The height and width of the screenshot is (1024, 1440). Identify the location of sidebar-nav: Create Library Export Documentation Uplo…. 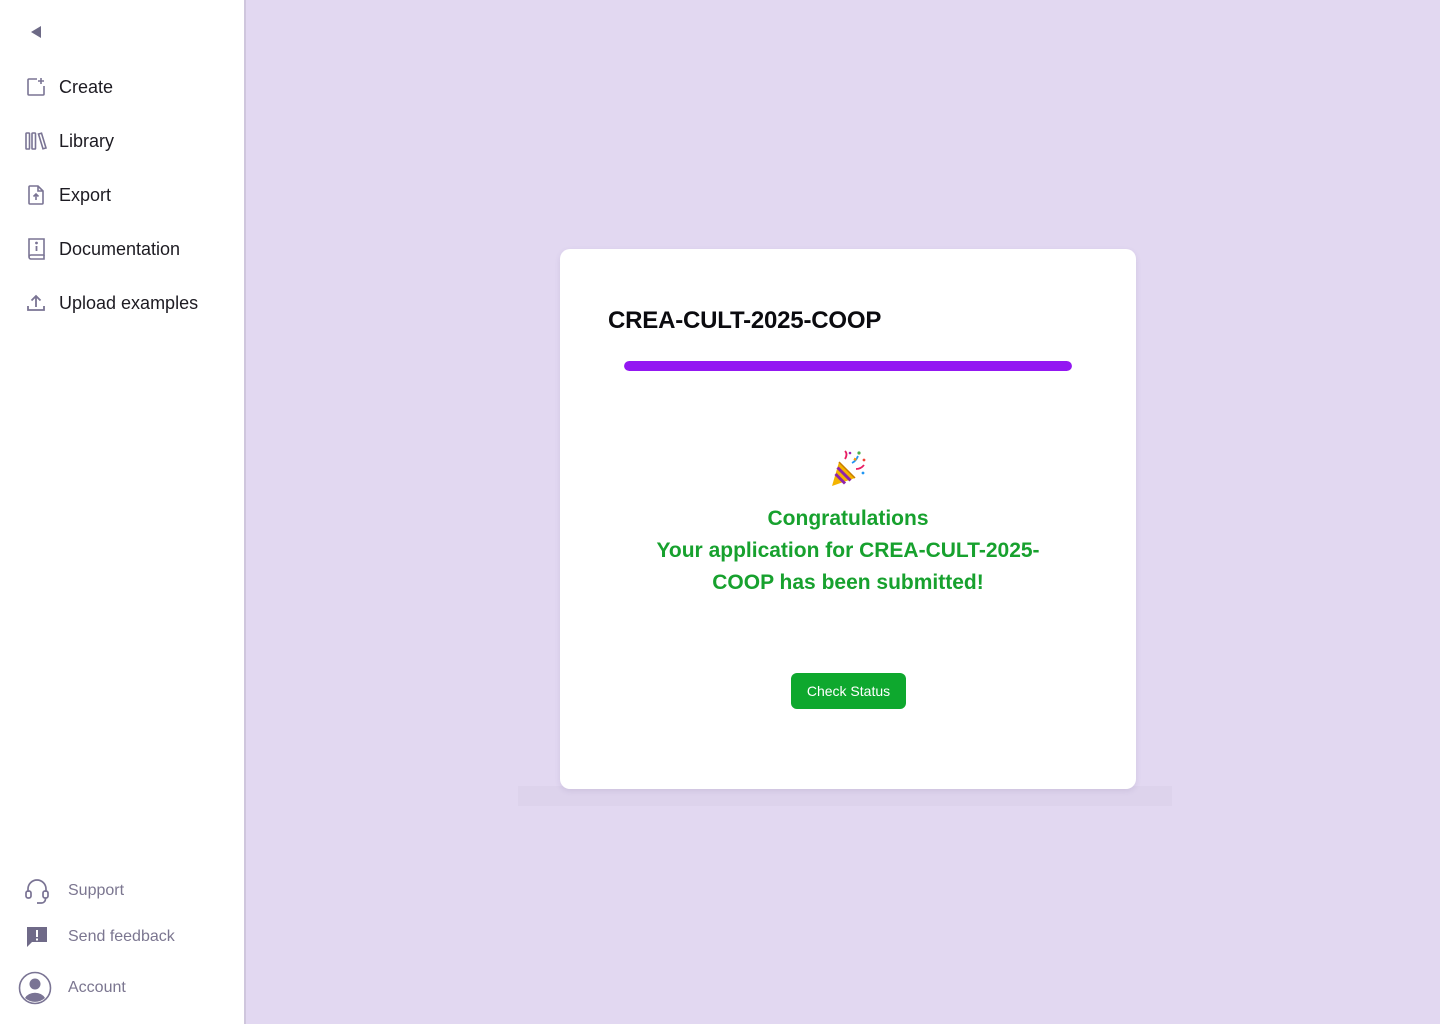
(122, 195).